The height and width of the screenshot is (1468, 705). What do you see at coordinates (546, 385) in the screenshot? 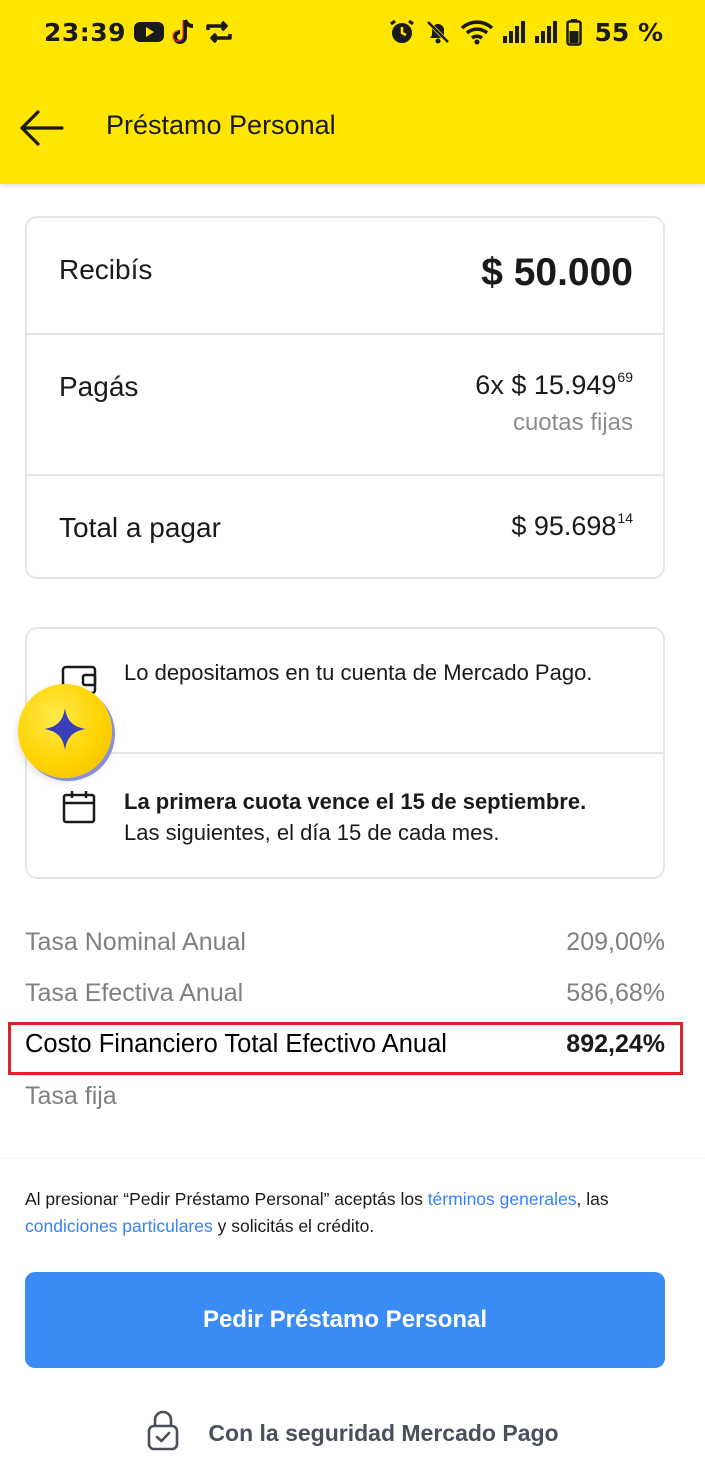
I see `pay-installments-amount: 6x $ 15.949` at bounding box center [546, 385].